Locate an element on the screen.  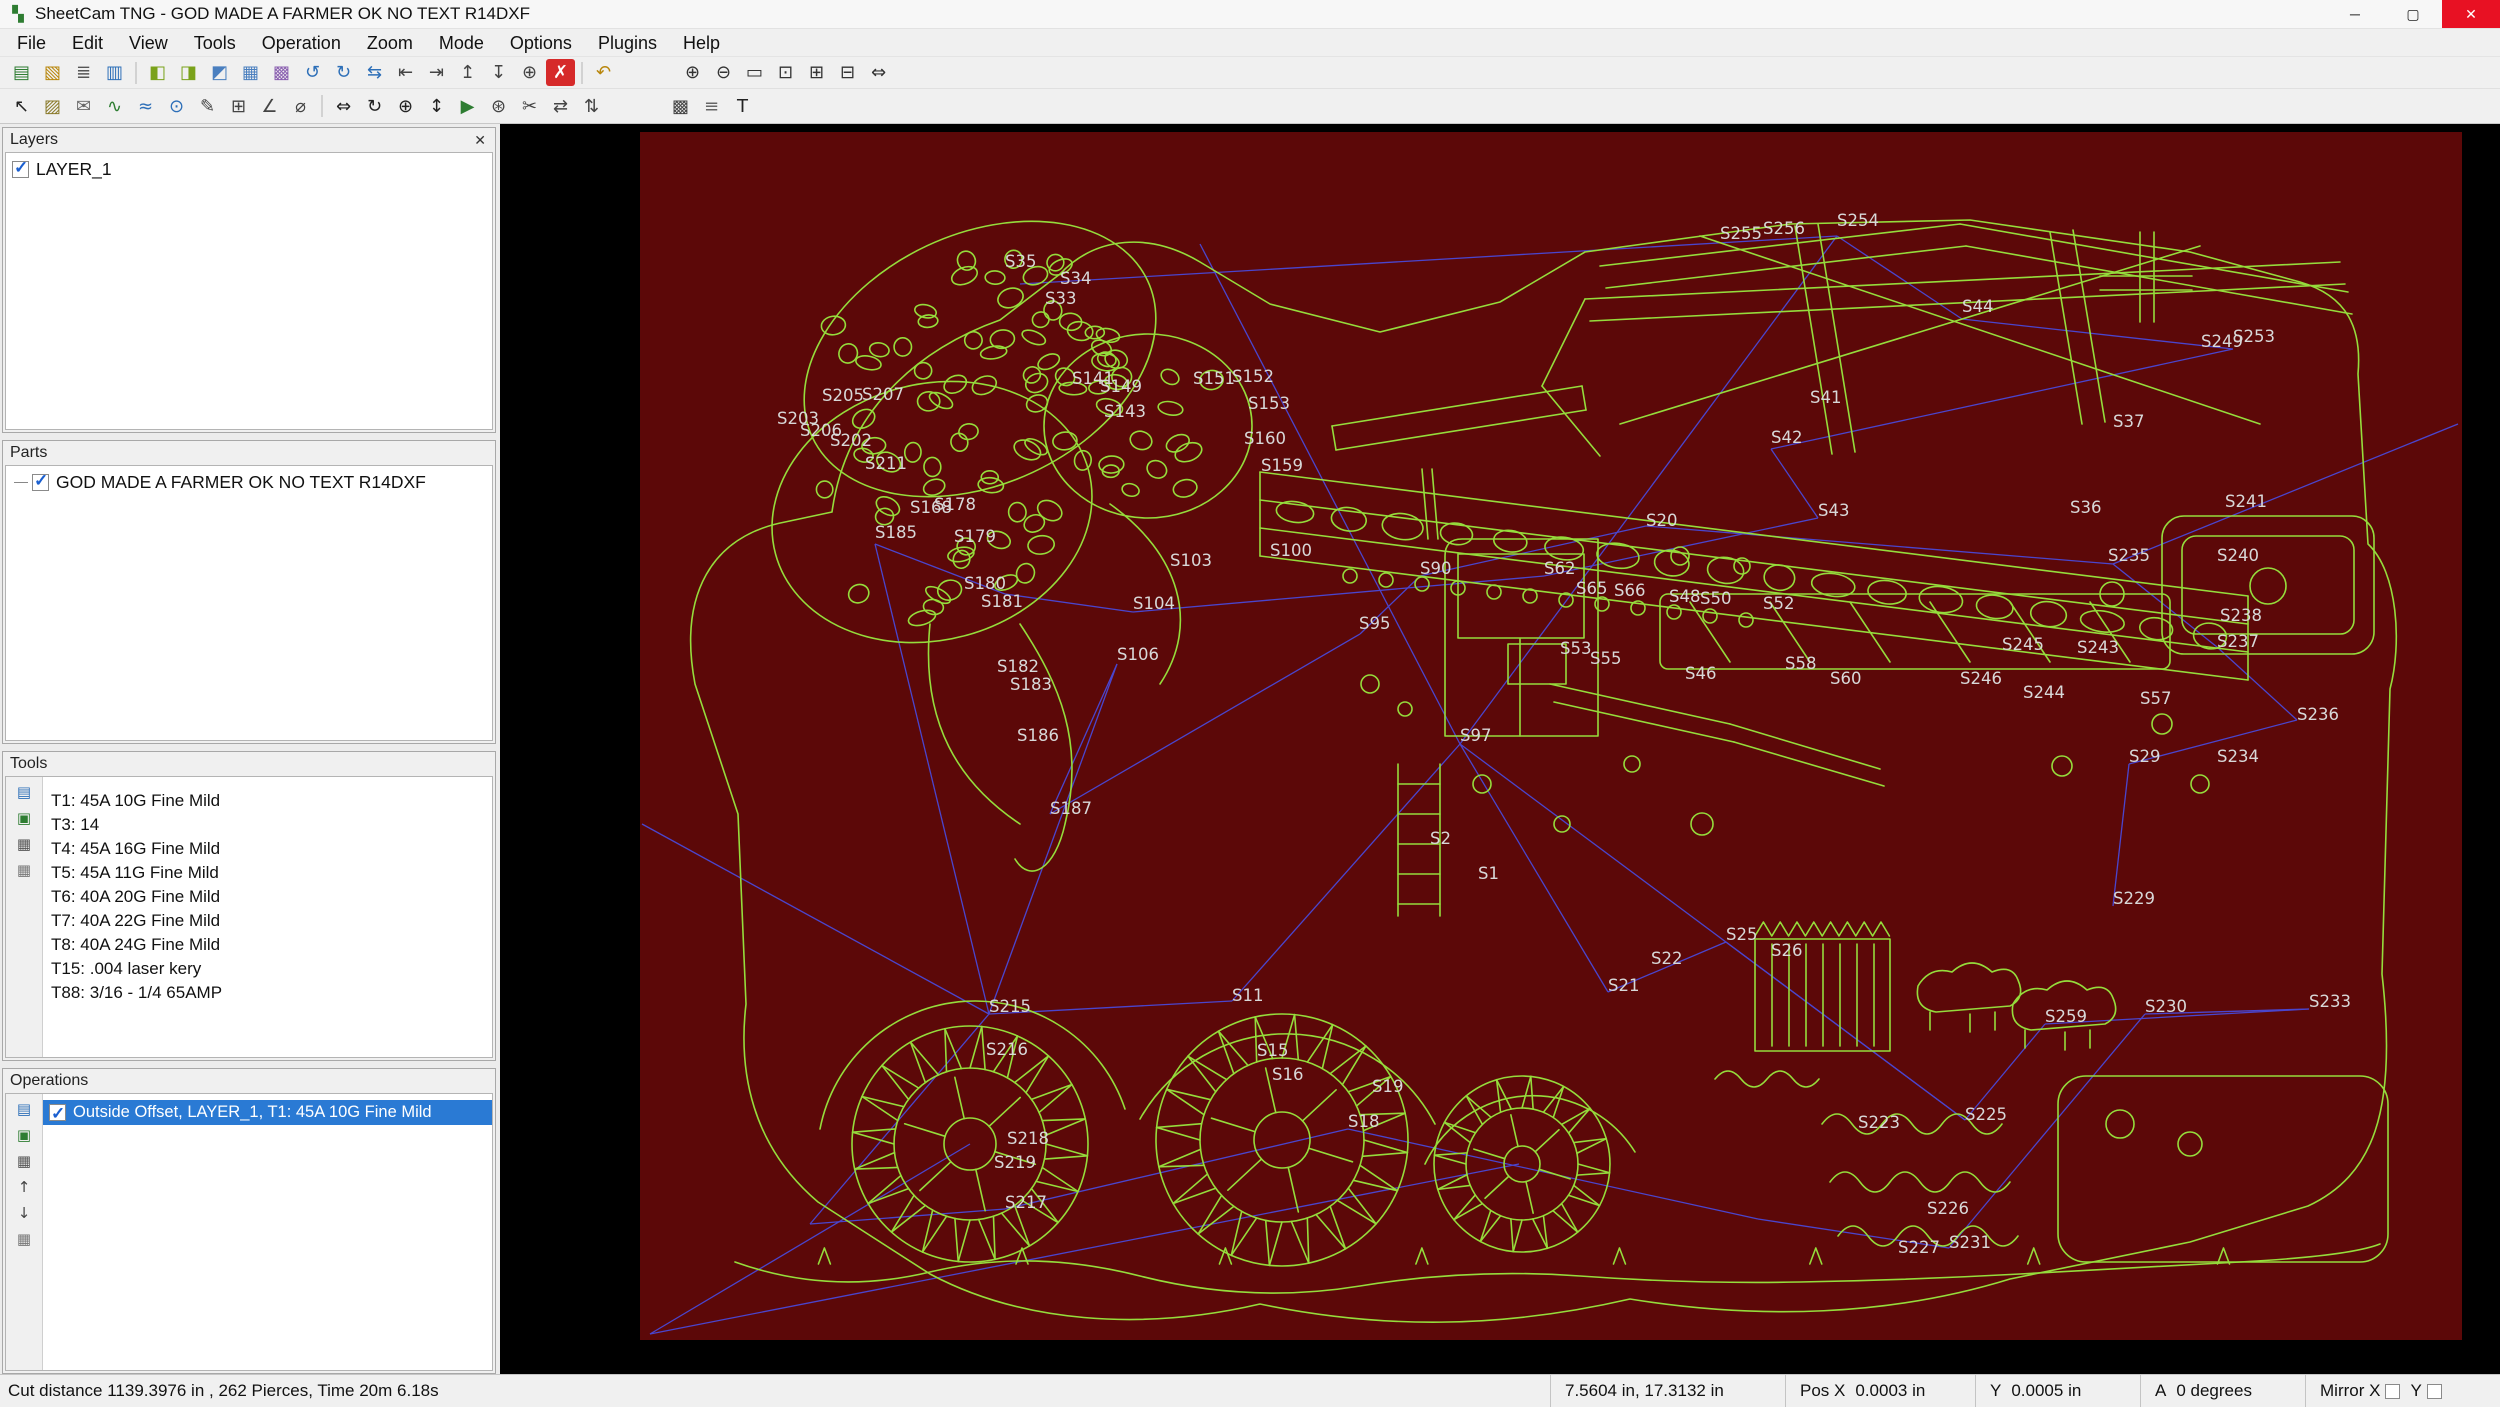
simulate-button: ▶ is located at coordinates (467, 106).